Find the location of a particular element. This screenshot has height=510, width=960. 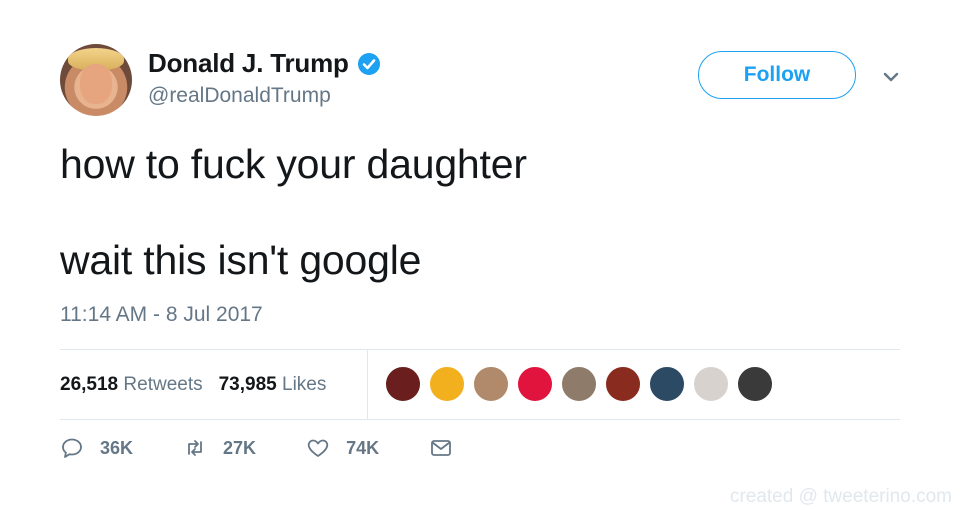

liker-avatars is located at coordinates (583, 384).